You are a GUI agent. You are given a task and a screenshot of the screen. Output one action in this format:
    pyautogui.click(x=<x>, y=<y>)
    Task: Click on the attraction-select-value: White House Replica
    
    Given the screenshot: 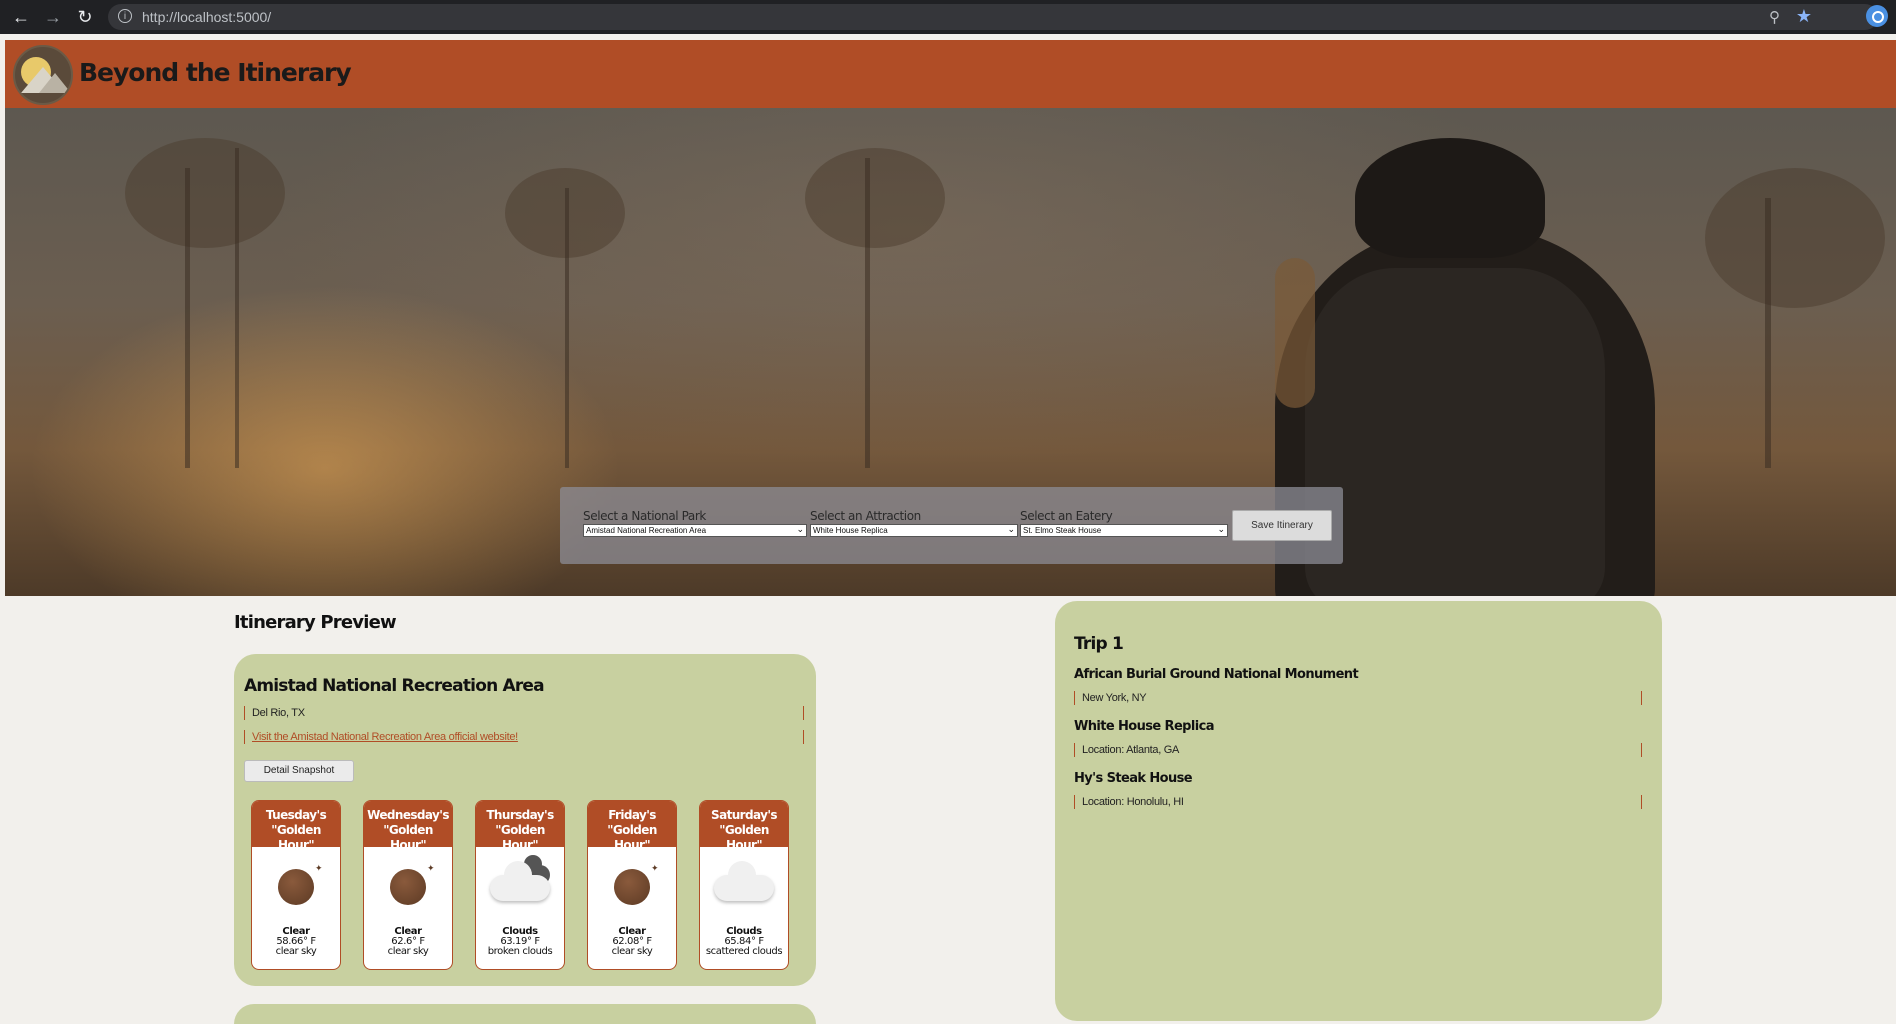 What is the action you would take?
    pyautogui.click(x=850, y=530)
    